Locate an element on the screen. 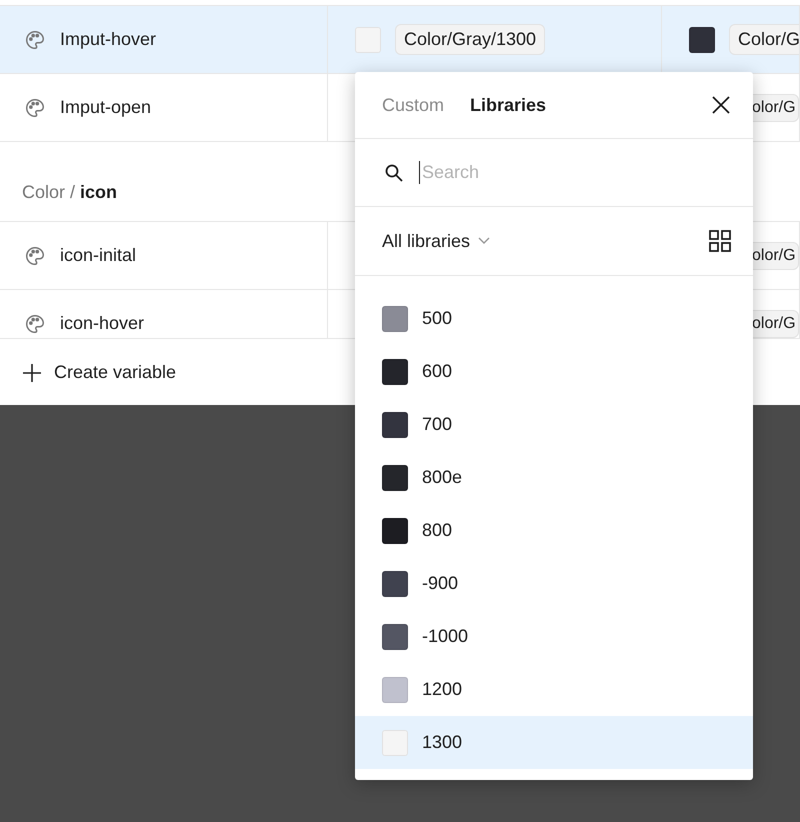 This screenshot has width=800, height=822. group-title: Color / icon is located at coordinates (70, 192).